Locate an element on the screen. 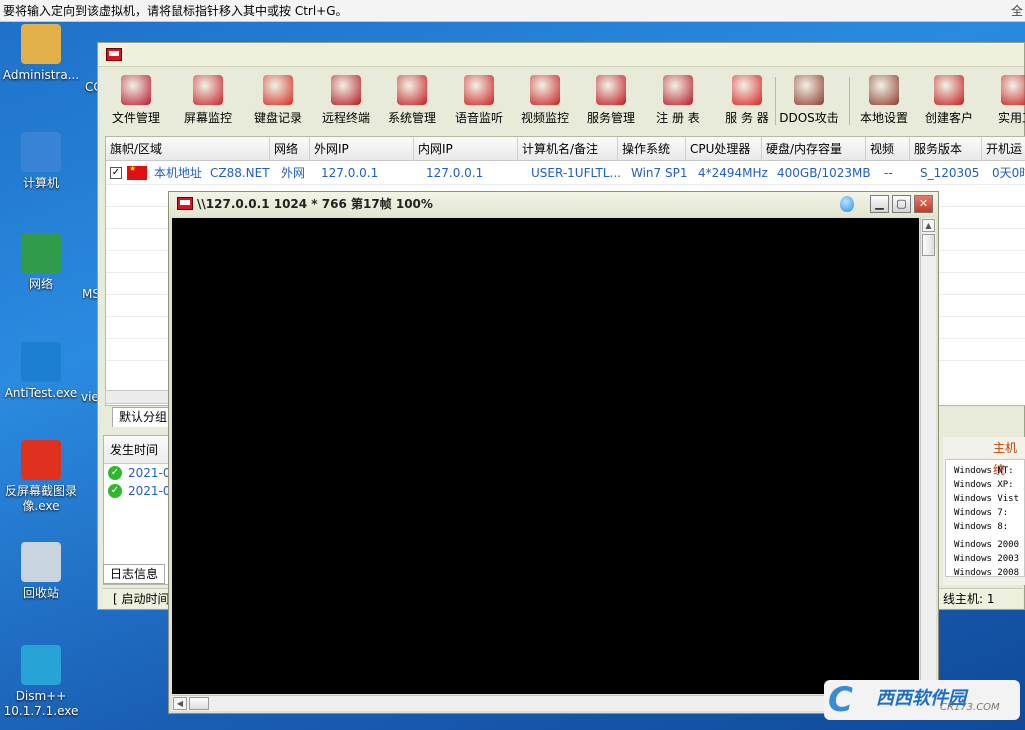 The height and width of the screenshot is (730, 1025). status-online-hosts: 线主机: 1 is located at coordinates (969, 599).